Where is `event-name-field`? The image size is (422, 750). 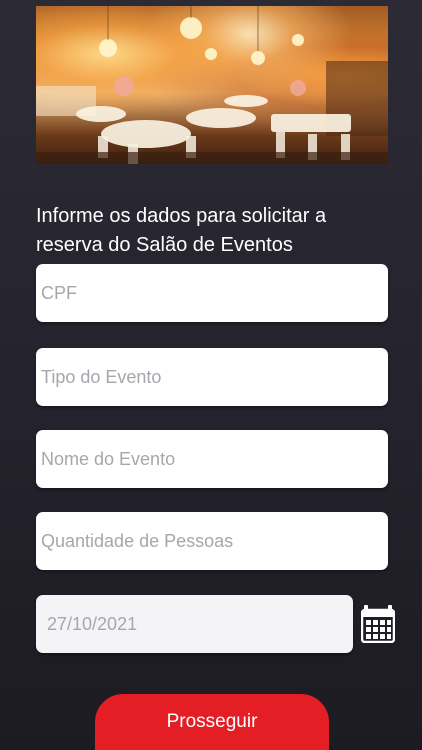
event-name-field is located at coordinates (212, 459).